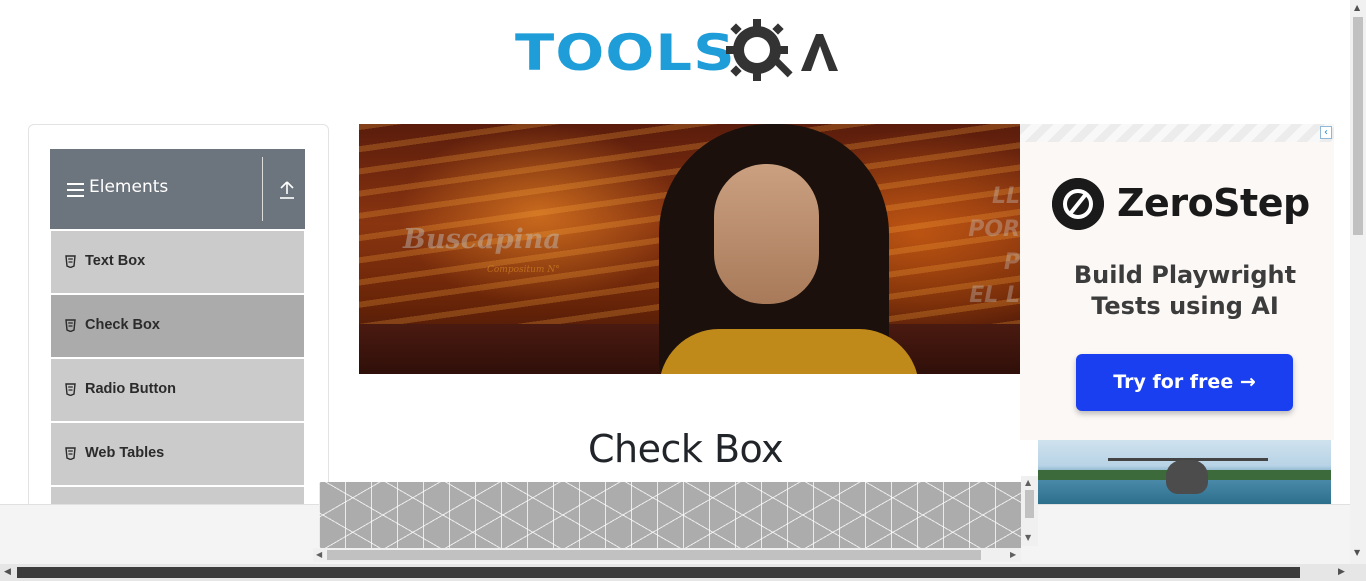 The height and width of the screenshot is (581, 1366). Describe the element at coordinates (177, 262) in the screenshot. I see `sidebar-item-text-box: Text Box` at that location.